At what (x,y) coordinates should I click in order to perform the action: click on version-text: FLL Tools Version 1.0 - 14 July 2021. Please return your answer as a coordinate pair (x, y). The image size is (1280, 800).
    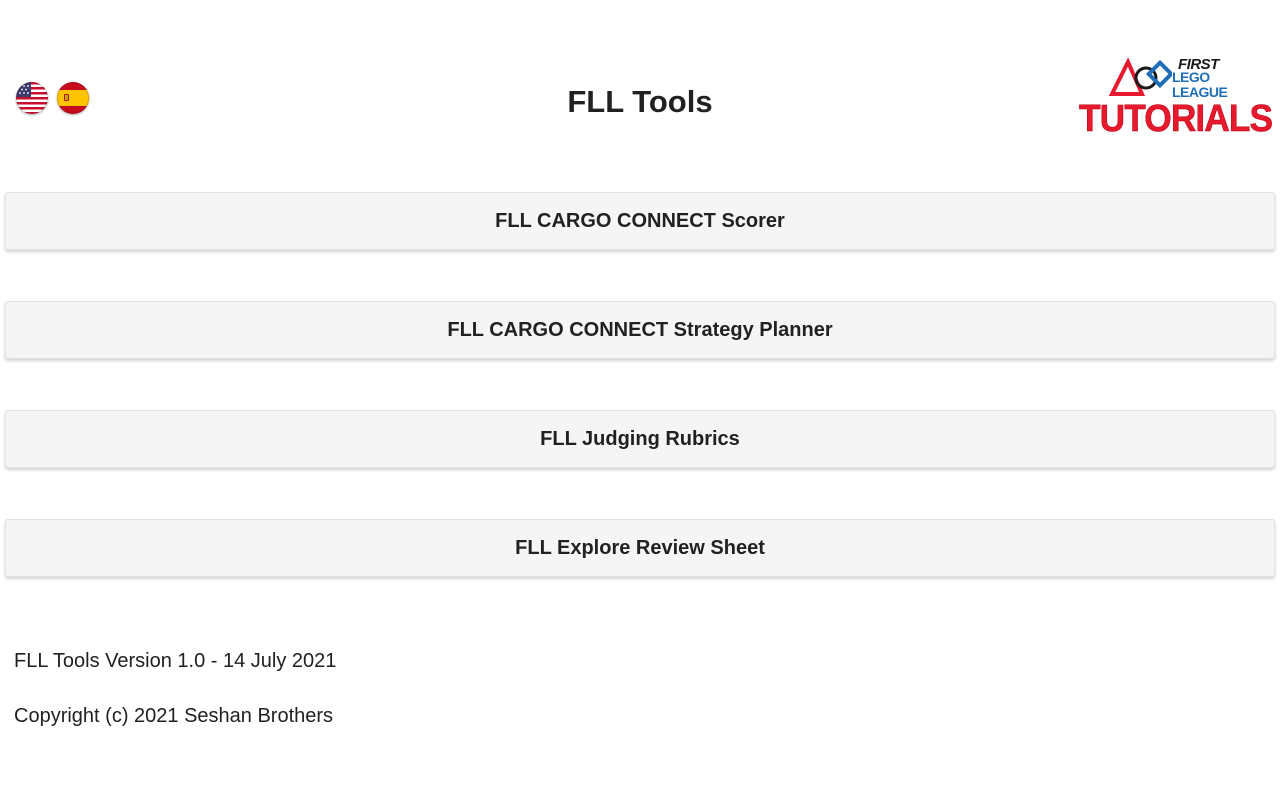
    Looking at the image, I should click on (175, 661).